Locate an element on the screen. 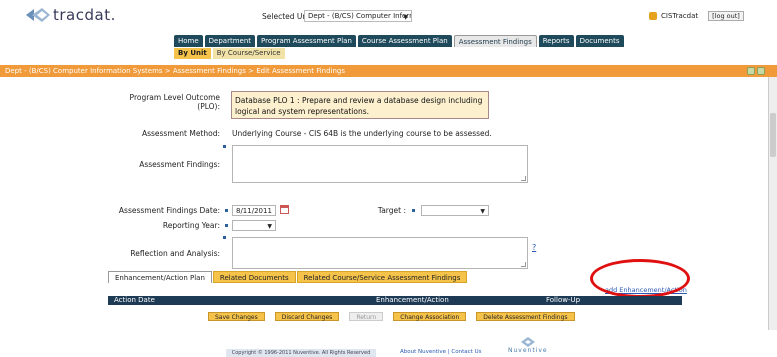 The height and width of the screenshot is (357, 777). tab-reports: Reports is located at coordinates (556, 41).